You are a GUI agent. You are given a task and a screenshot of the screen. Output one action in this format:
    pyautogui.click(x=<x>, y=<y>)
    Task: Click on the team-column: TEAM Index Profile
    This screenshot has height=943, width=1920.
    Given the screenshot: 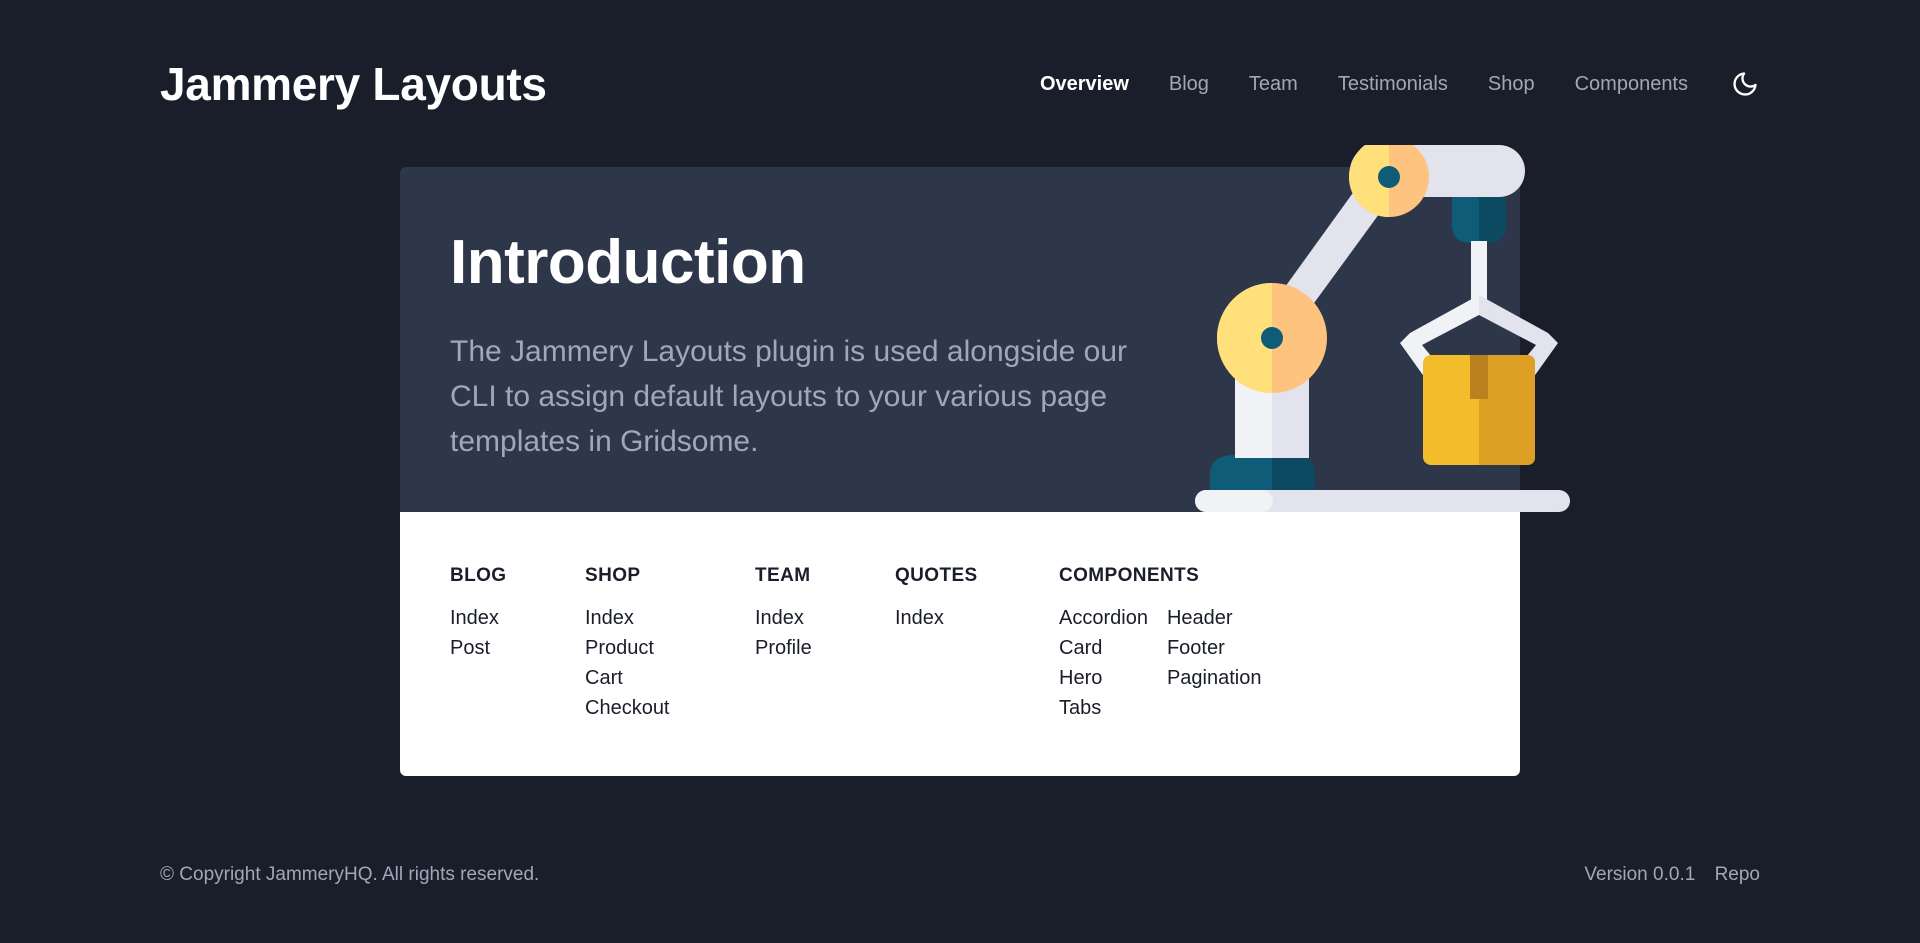 What is the action you would take?
    pyautogui.click(x=783, y=614)
    